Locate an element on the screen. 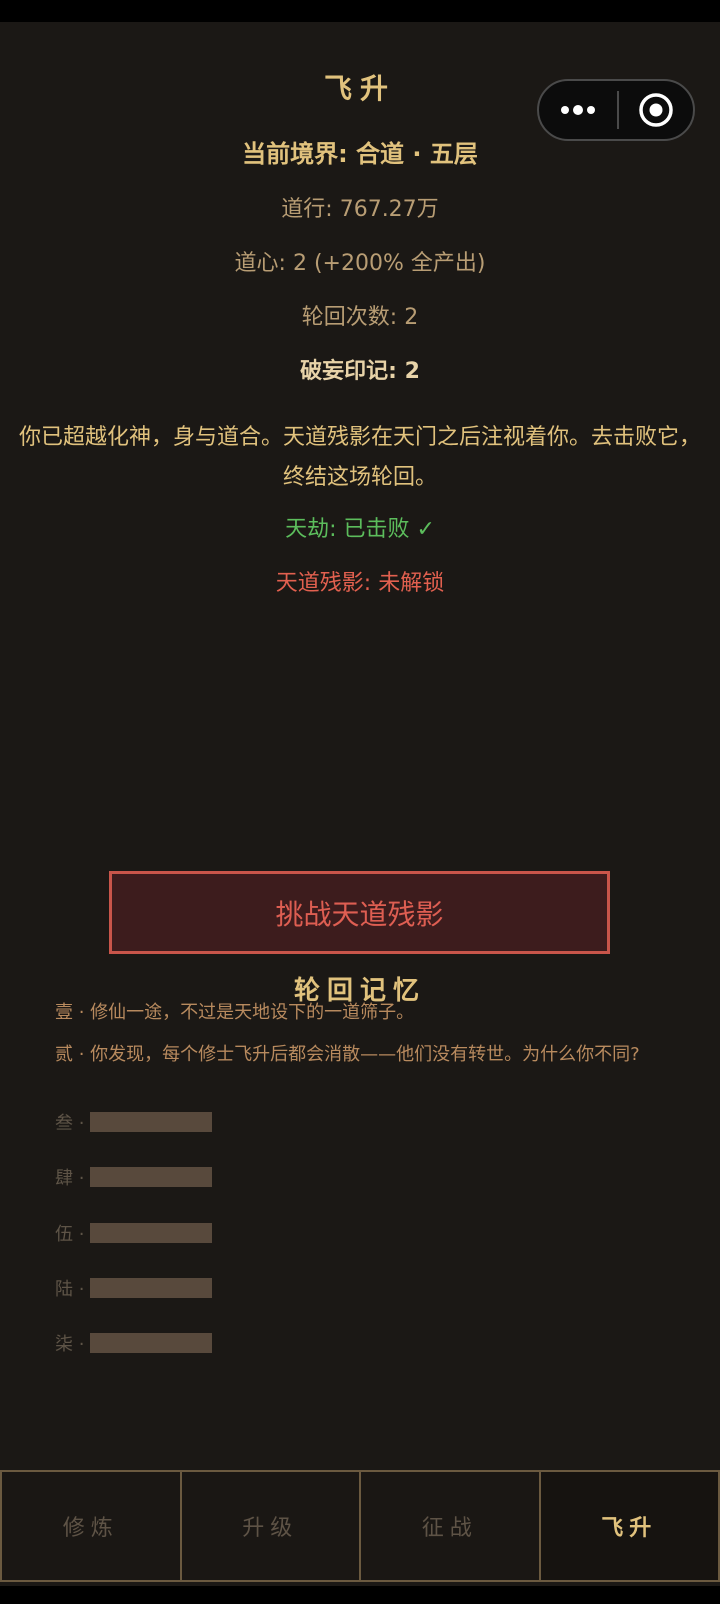  memory-item-locked: 肆 · is located at coordinates (134, 1177).